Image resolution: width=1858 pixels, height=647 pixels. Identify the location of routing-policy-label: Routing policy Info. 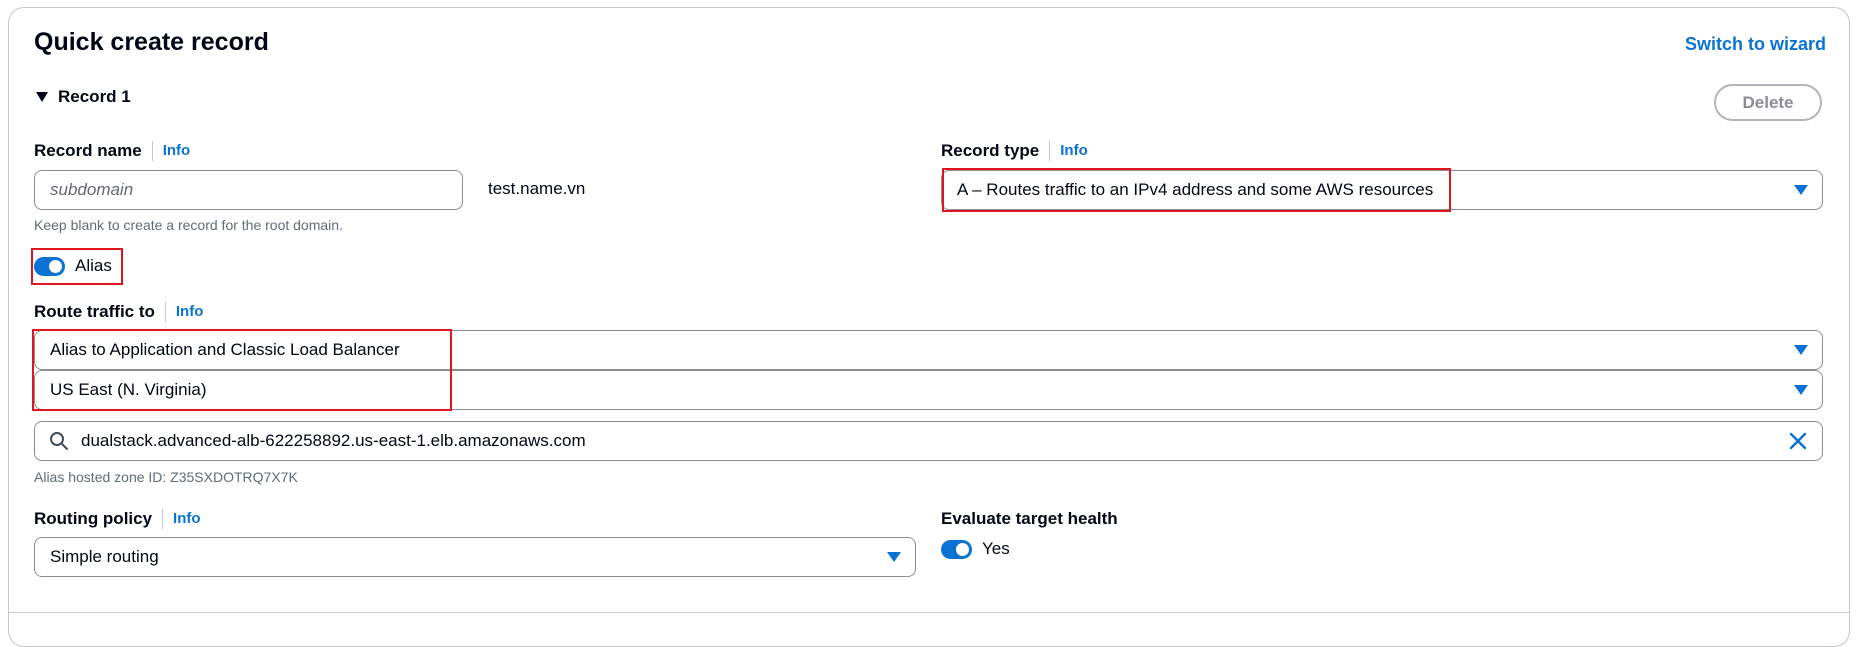
(117, 519).